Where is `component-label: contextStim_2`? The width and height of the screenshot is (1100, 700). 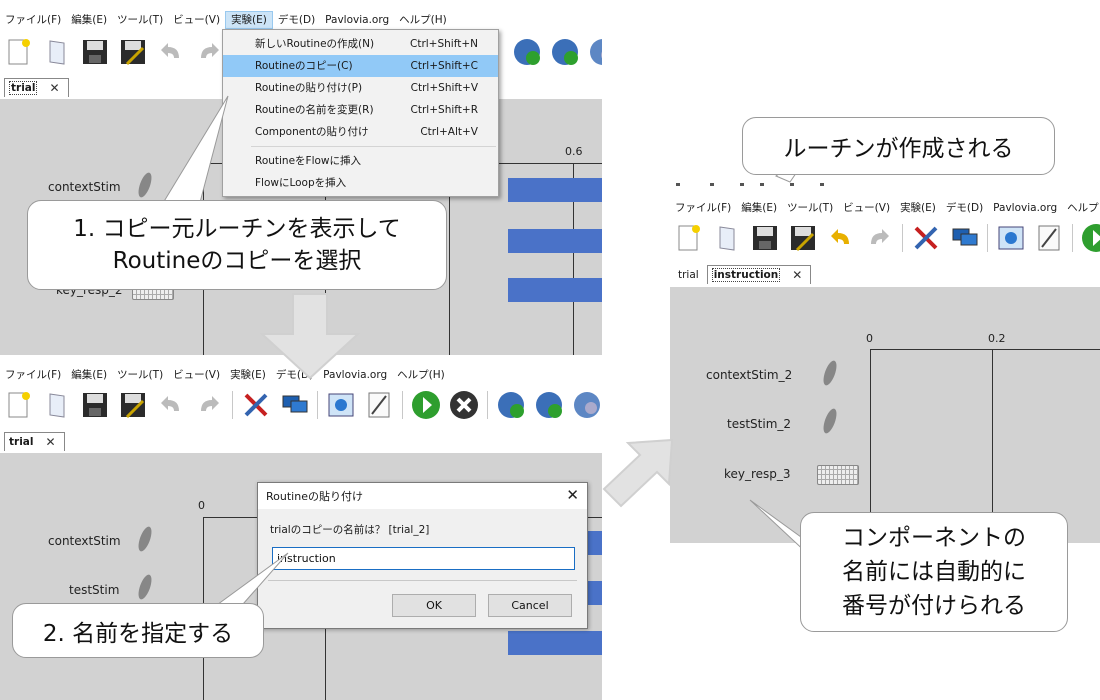
component-label: contextStim_2 is located at coordinates (749, 375).